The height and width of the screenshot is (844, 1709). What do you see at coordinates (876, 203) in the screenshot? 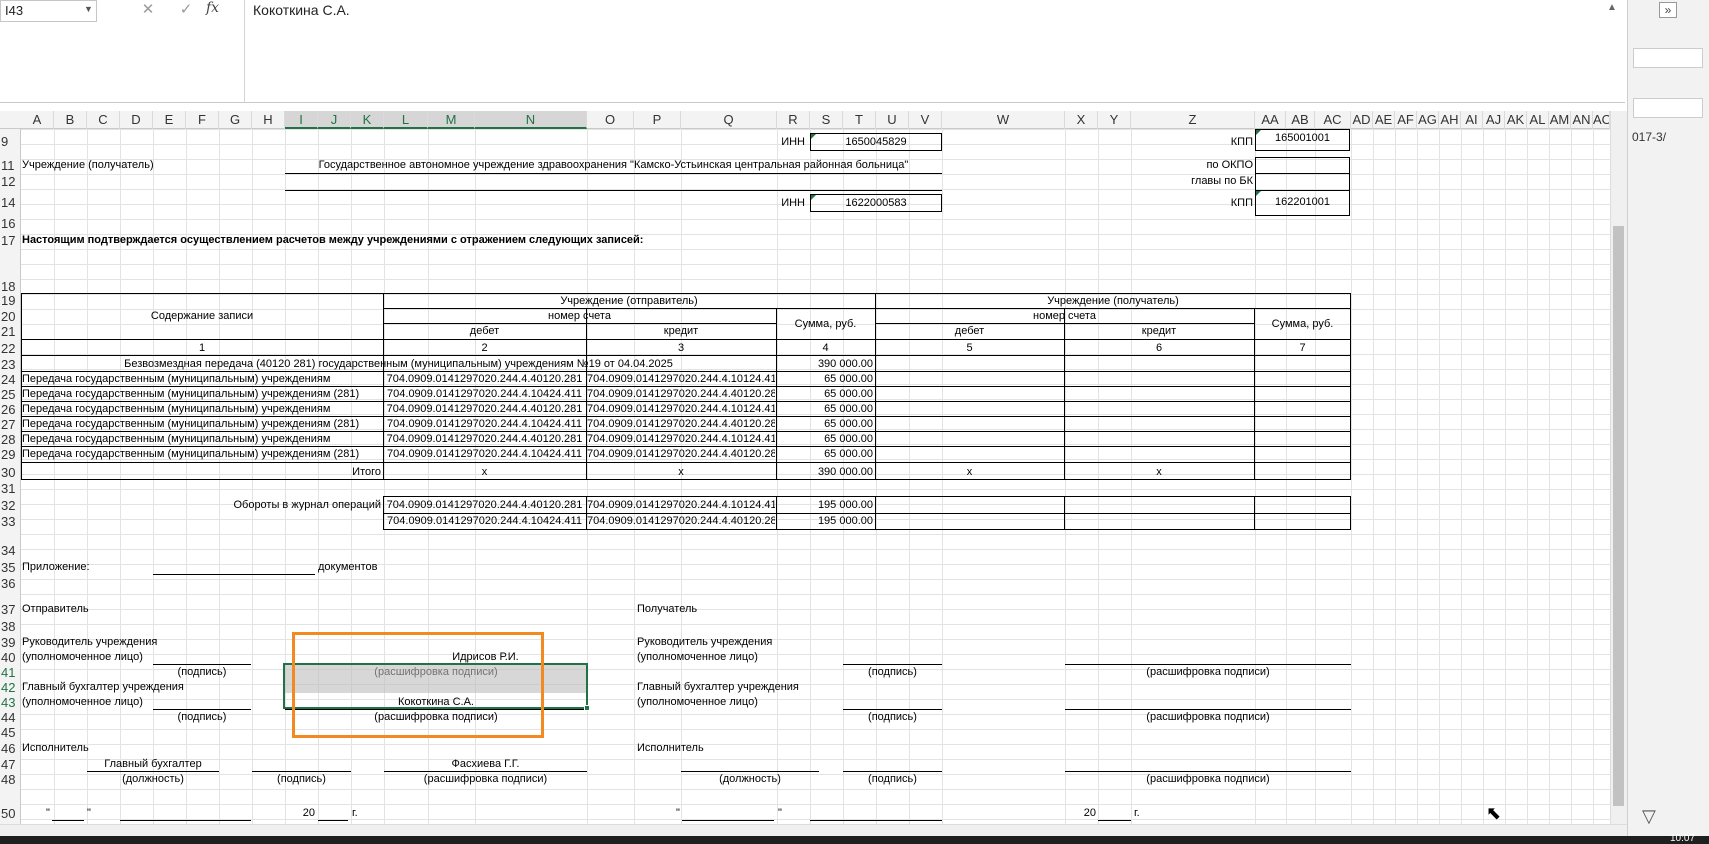
I see `inn-recipient-cell: 1622000583` at bounding box center [876, 203].